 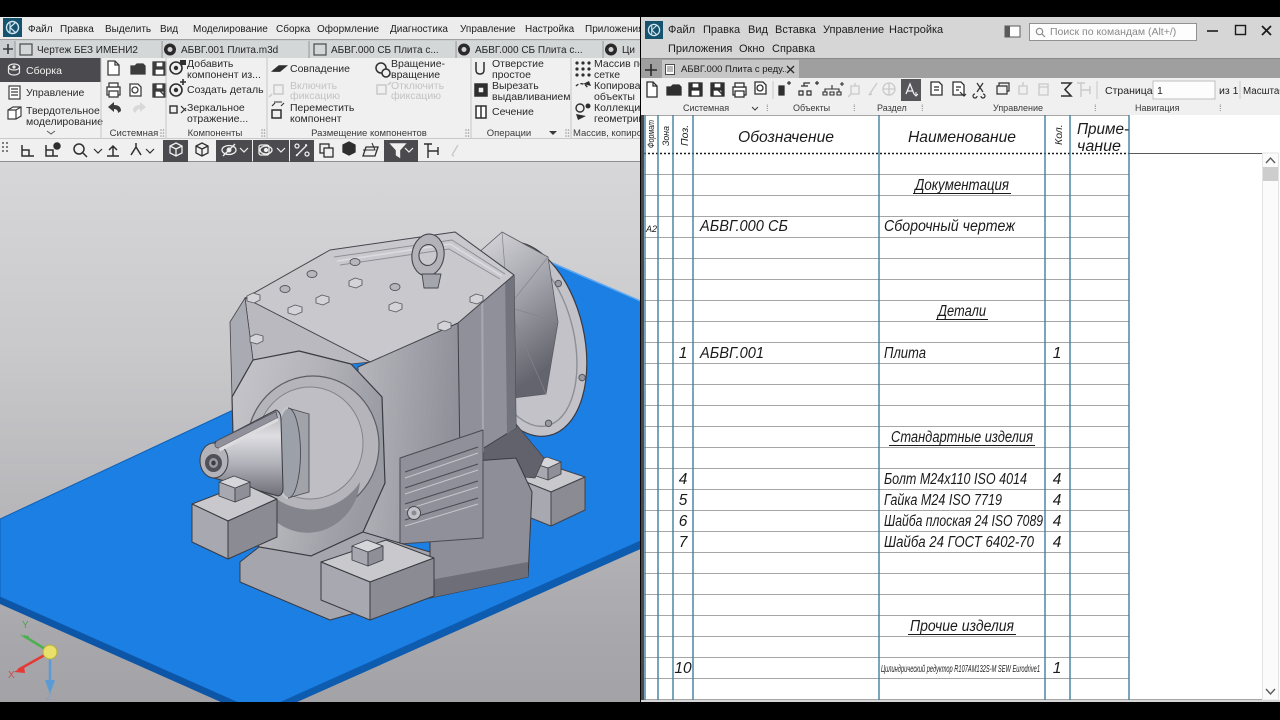 What do you see at coordinates (683, 668) in the screenshot?
I see `svg-text: 10` at bounding box center [683, 668].